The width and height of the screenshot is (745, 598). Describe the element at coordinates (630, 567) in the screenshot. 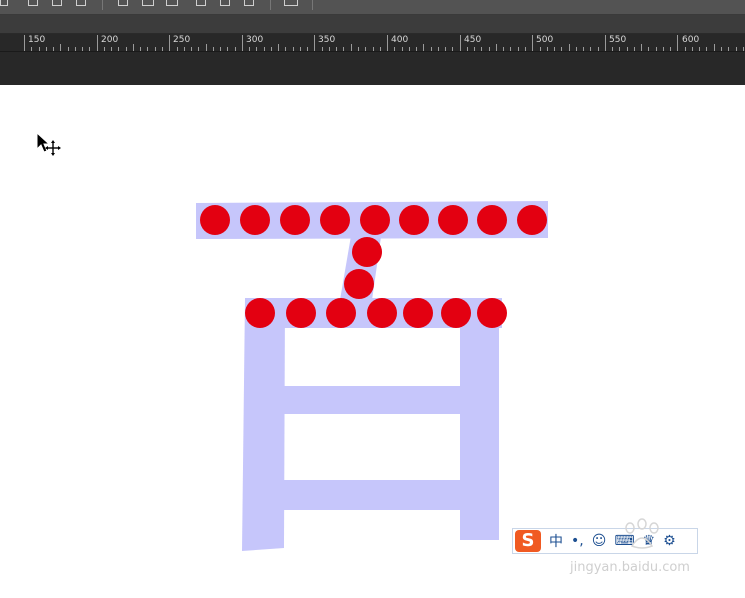

I see `watermark-text: jingyan.baidu.com` at that location.